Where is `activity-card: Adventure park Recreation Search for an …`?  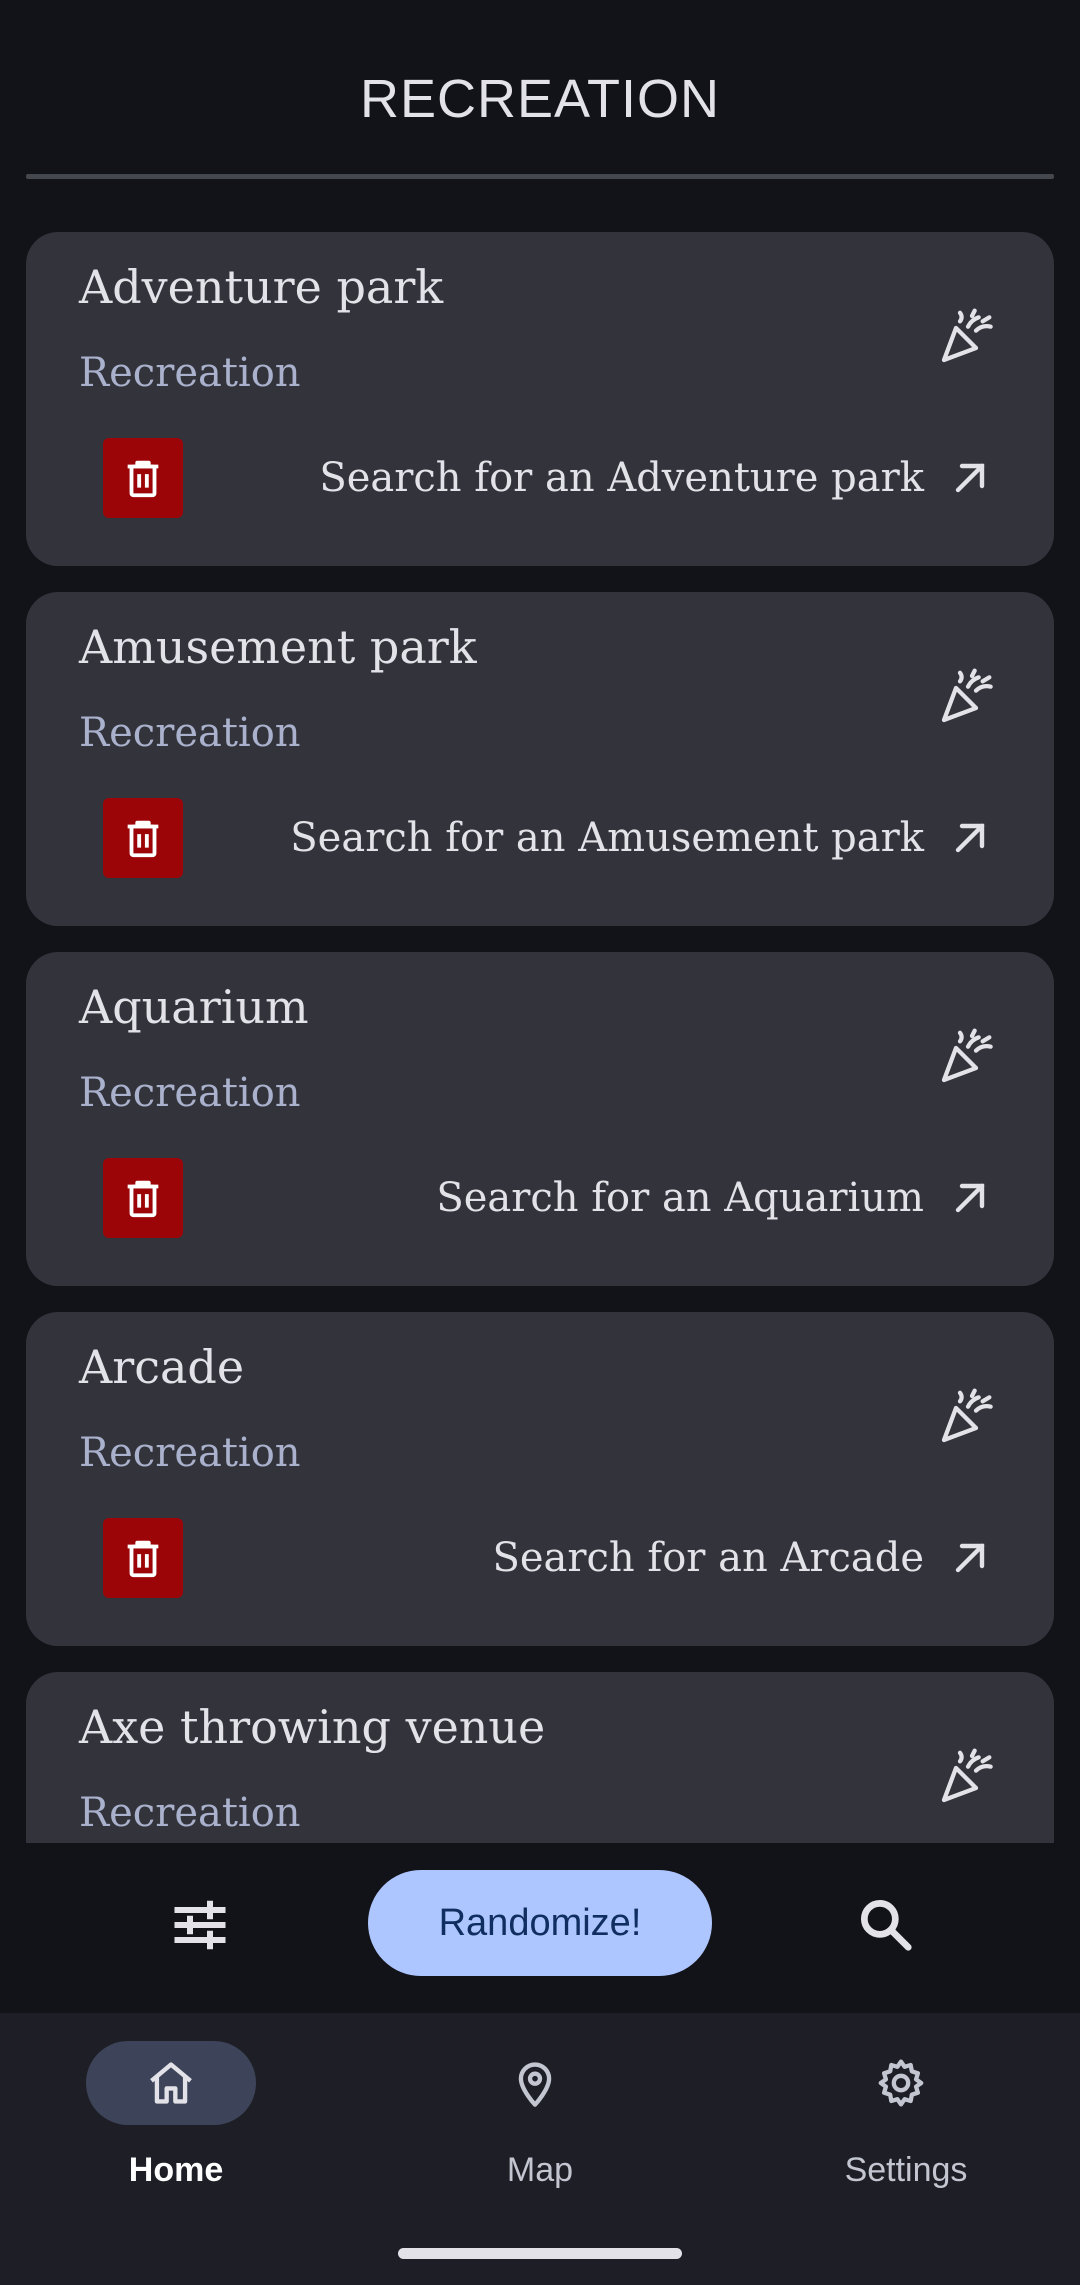 activity-card: Adventure park Recreation Search for an … is located at coordinates (540, 399).